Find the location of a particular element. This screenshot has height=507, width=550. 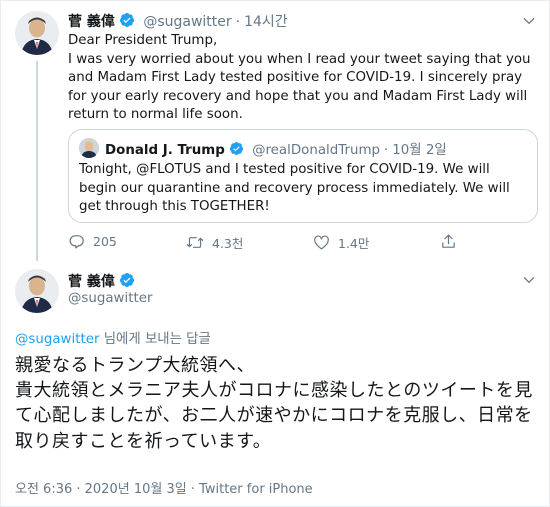

quoted-avatar is located at coordinates (89, 148).